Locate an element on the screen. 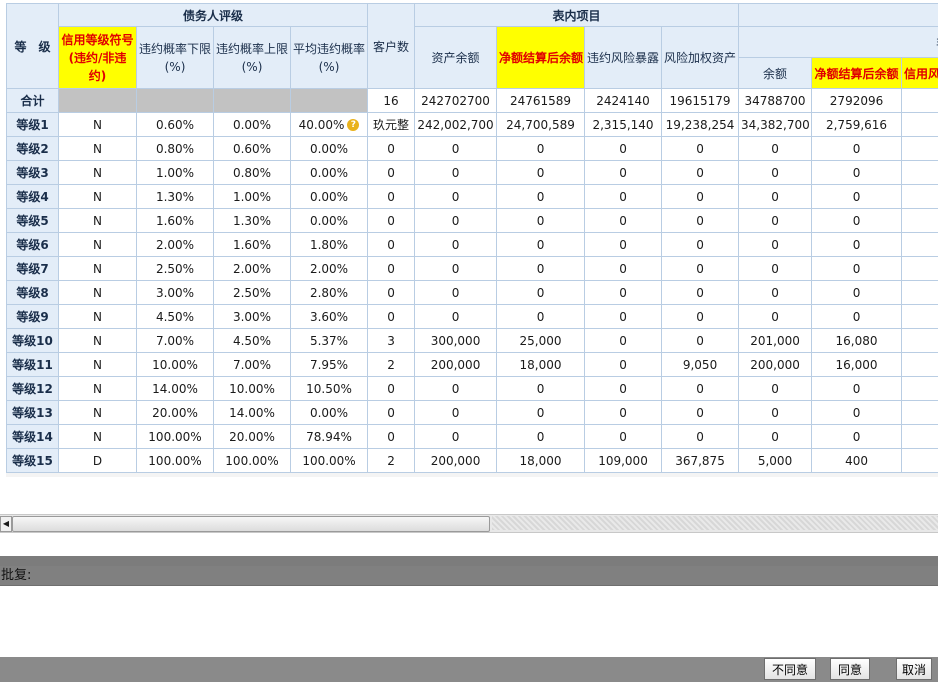 The image size is (938, 682). total-customers: 16 is located at coordinates (391, 100).